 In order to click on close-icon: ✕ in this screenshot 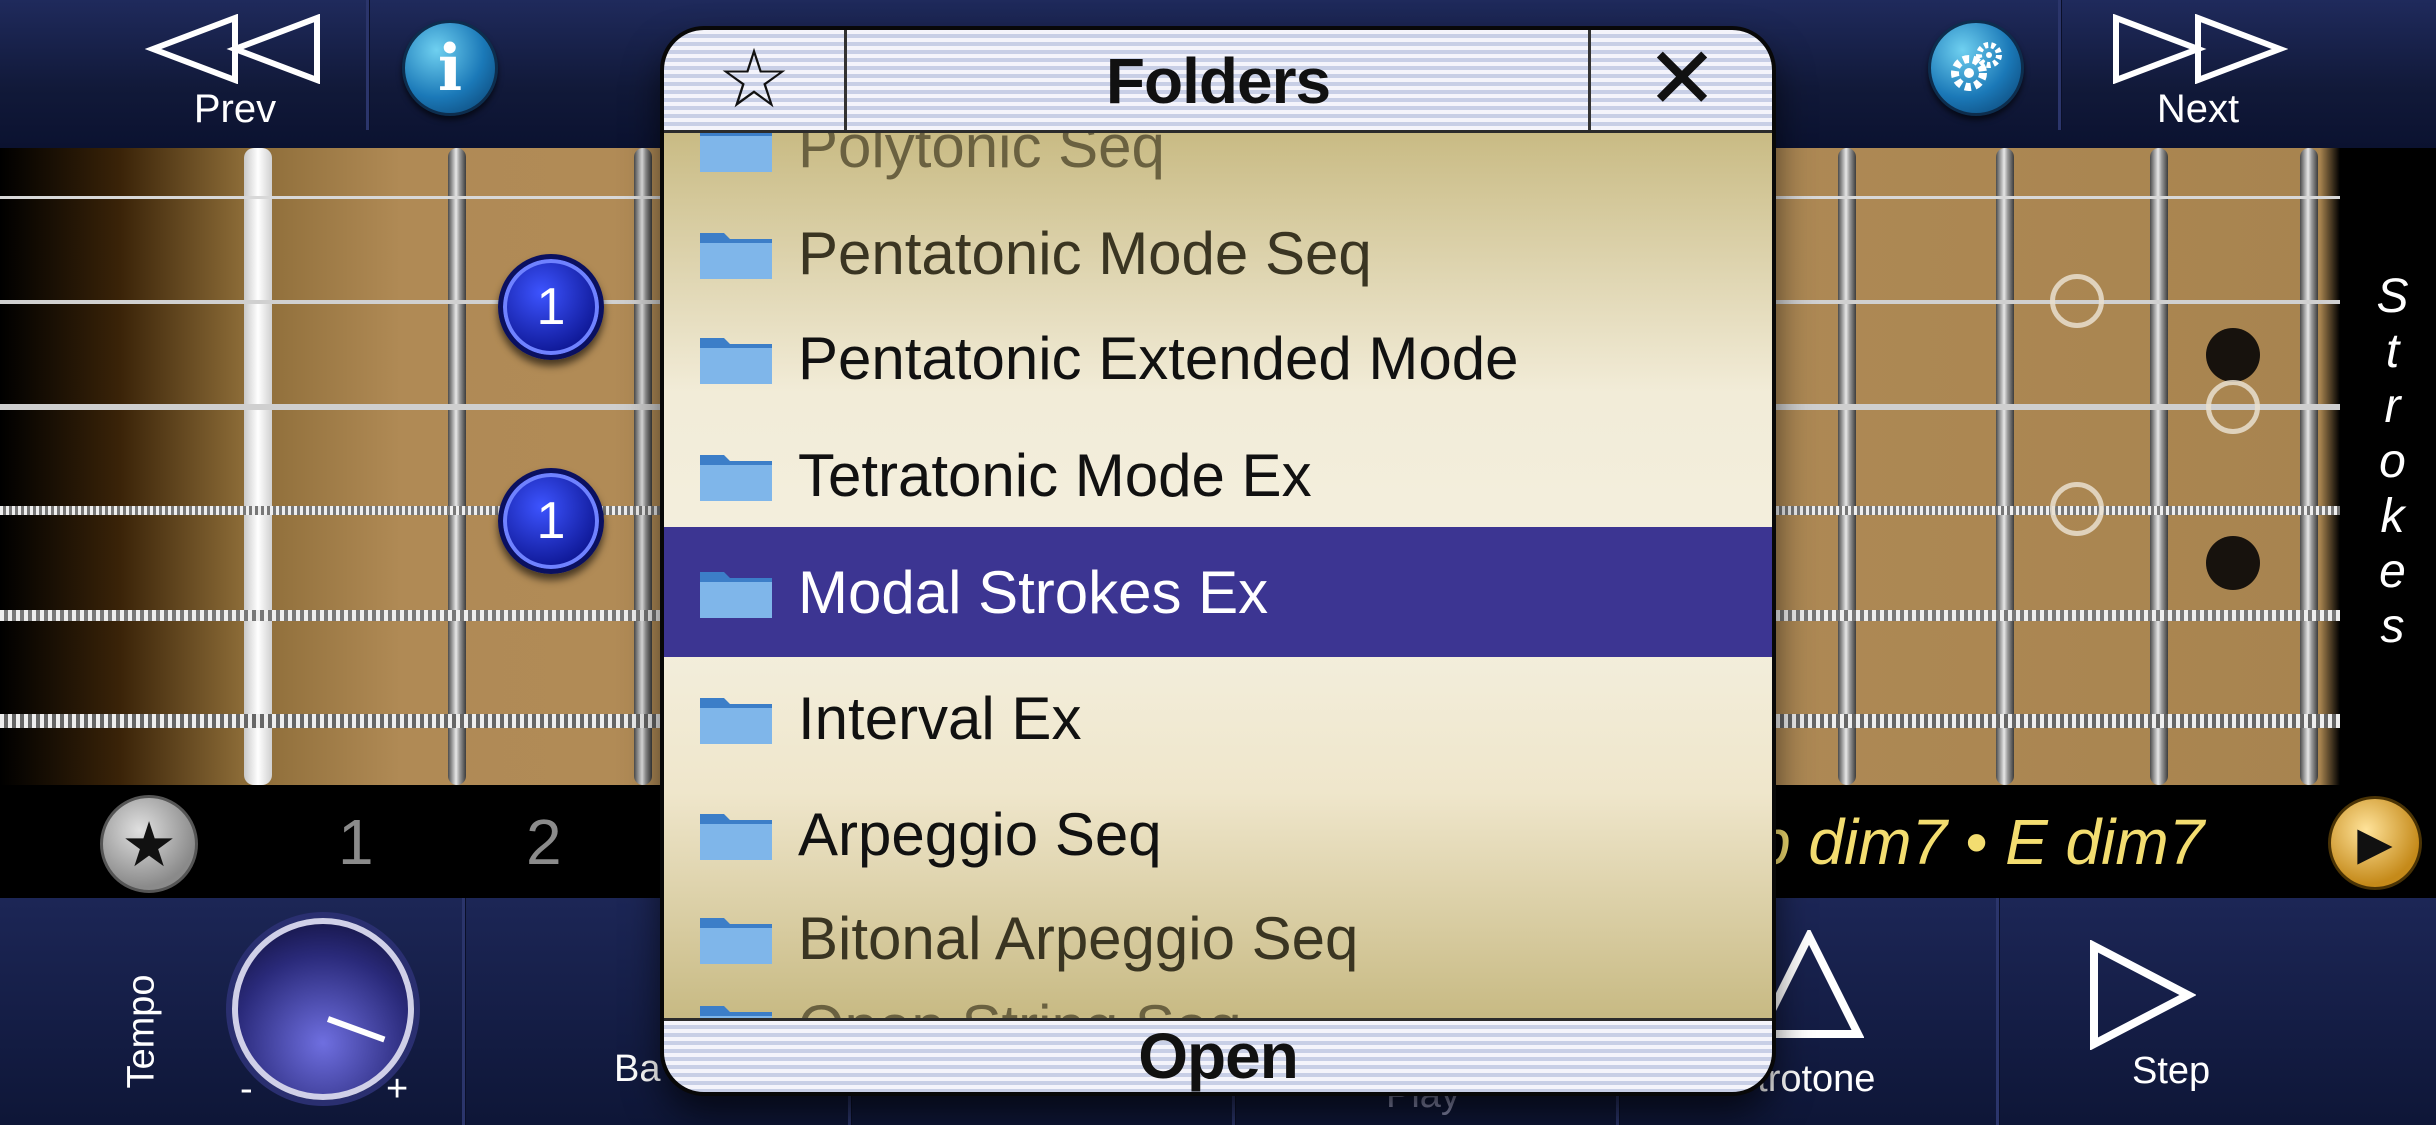, I will do `click(1682, 81)`.